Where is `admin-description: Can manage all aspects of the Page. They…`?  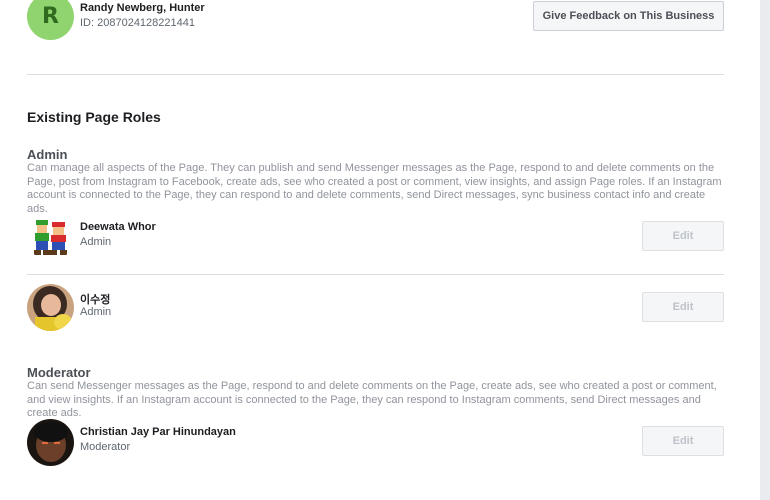 admin-description: Can manage all aspects of the Page. They… is located at coordinates (374, 188).